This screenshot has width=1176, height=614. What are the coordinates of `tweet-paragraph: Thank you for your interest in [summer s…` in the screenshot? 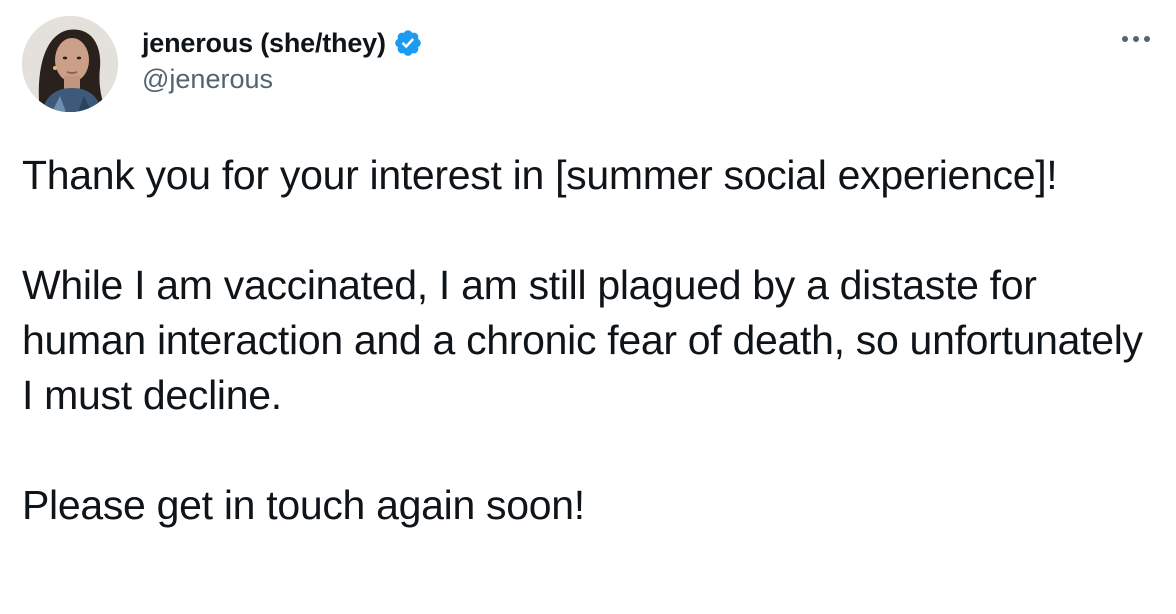 It's located at (540, 175).